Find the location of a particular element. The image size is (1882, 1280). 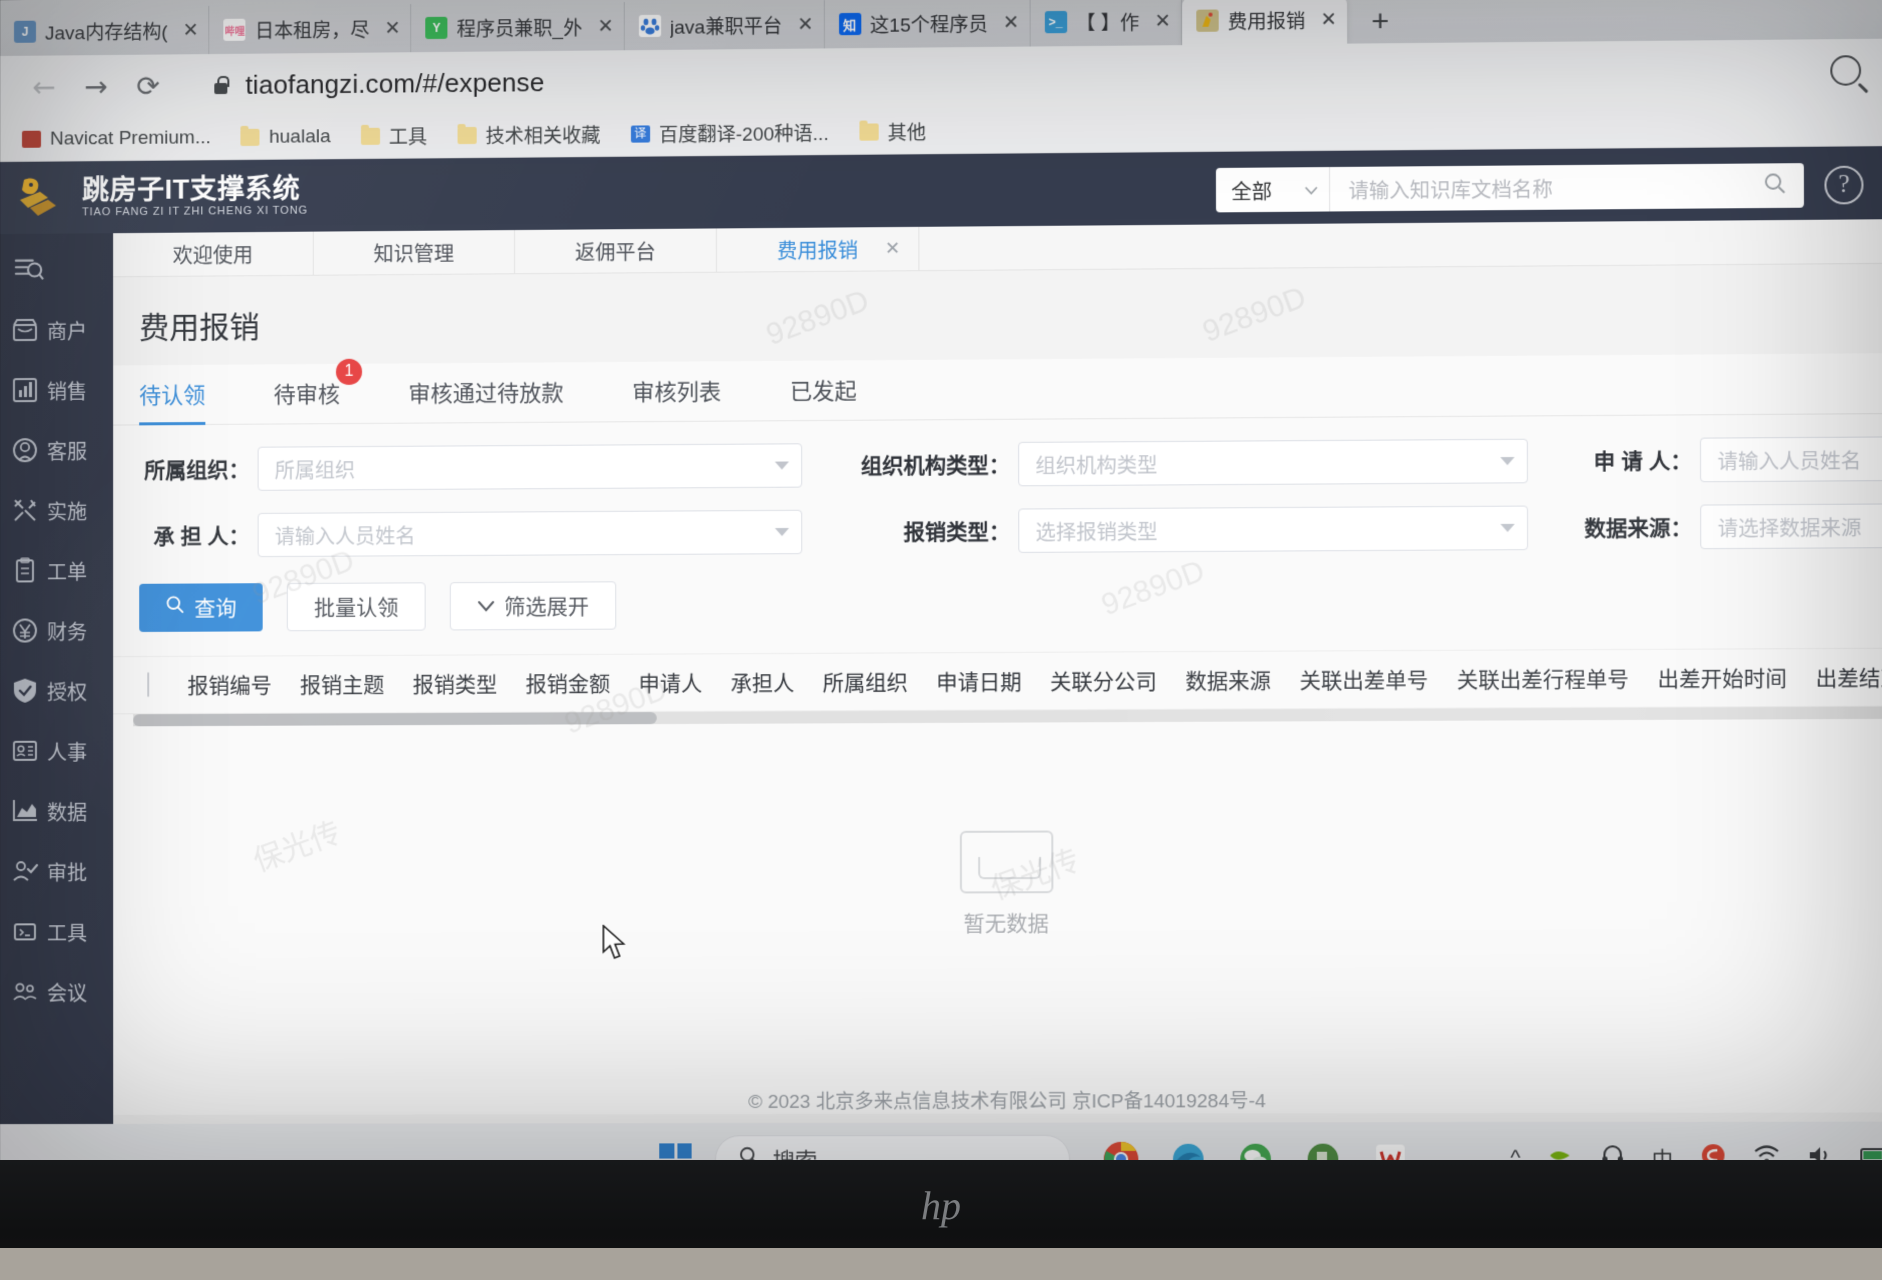

logo-title: 跳房子IT支撑系统 is located at coordinates (191, 189).